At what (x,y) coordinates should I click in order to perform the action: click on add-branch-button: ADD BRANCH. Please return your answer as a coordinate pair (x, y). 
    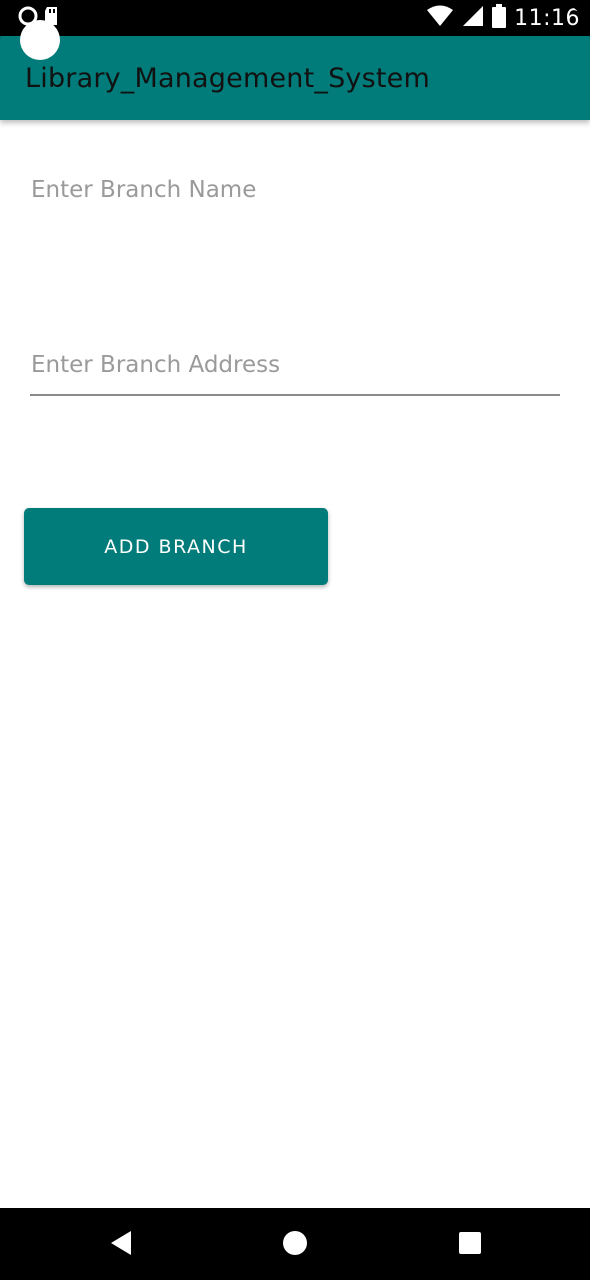
    Looking at the image, I should click on (176, 546).